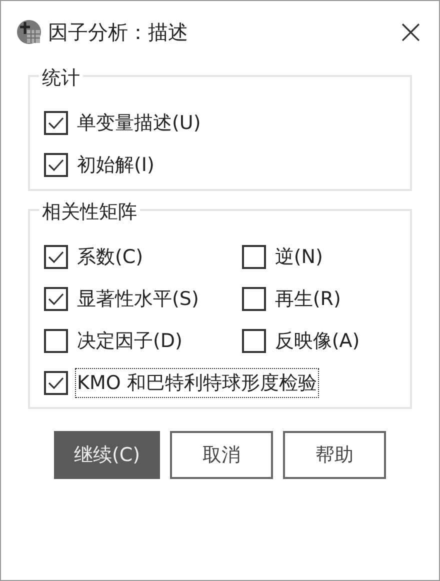 This screenshot has height=581, width=440. I want to click on checkbox-label: 显著性水平(S), so click(138, 299).